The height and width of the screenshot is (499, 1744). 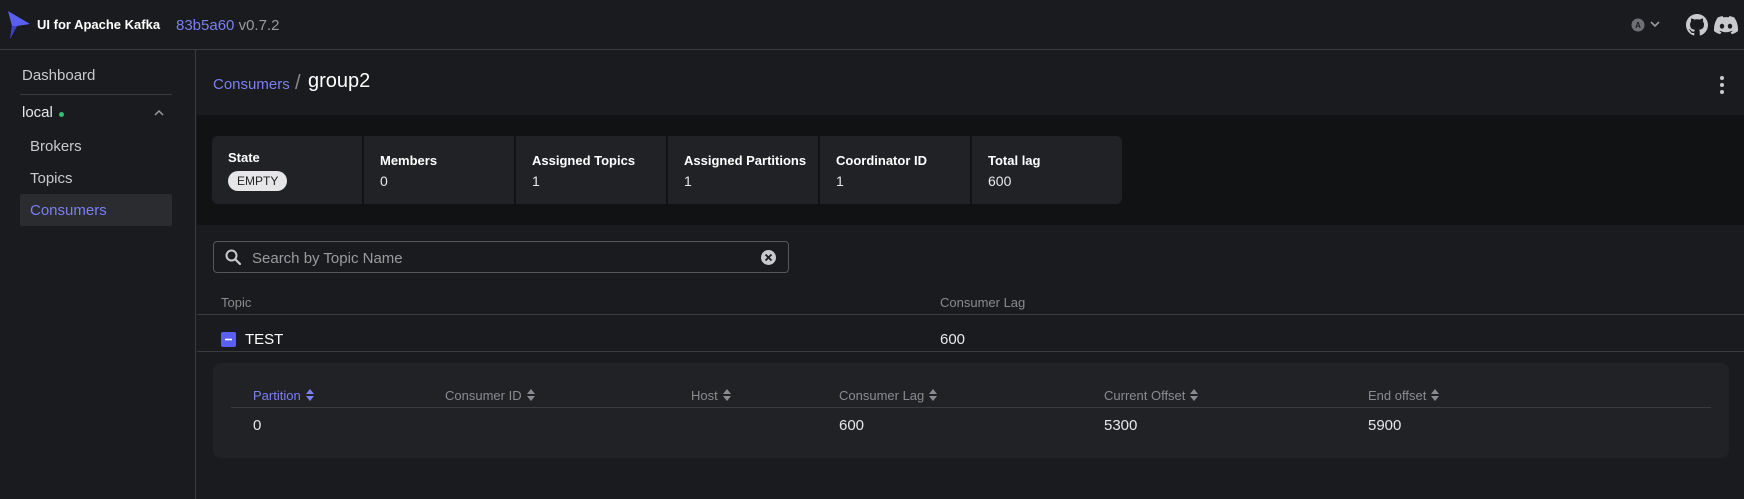 I want to click on sidebar-item-consumers: Consumers, so click(x=96, y=210).